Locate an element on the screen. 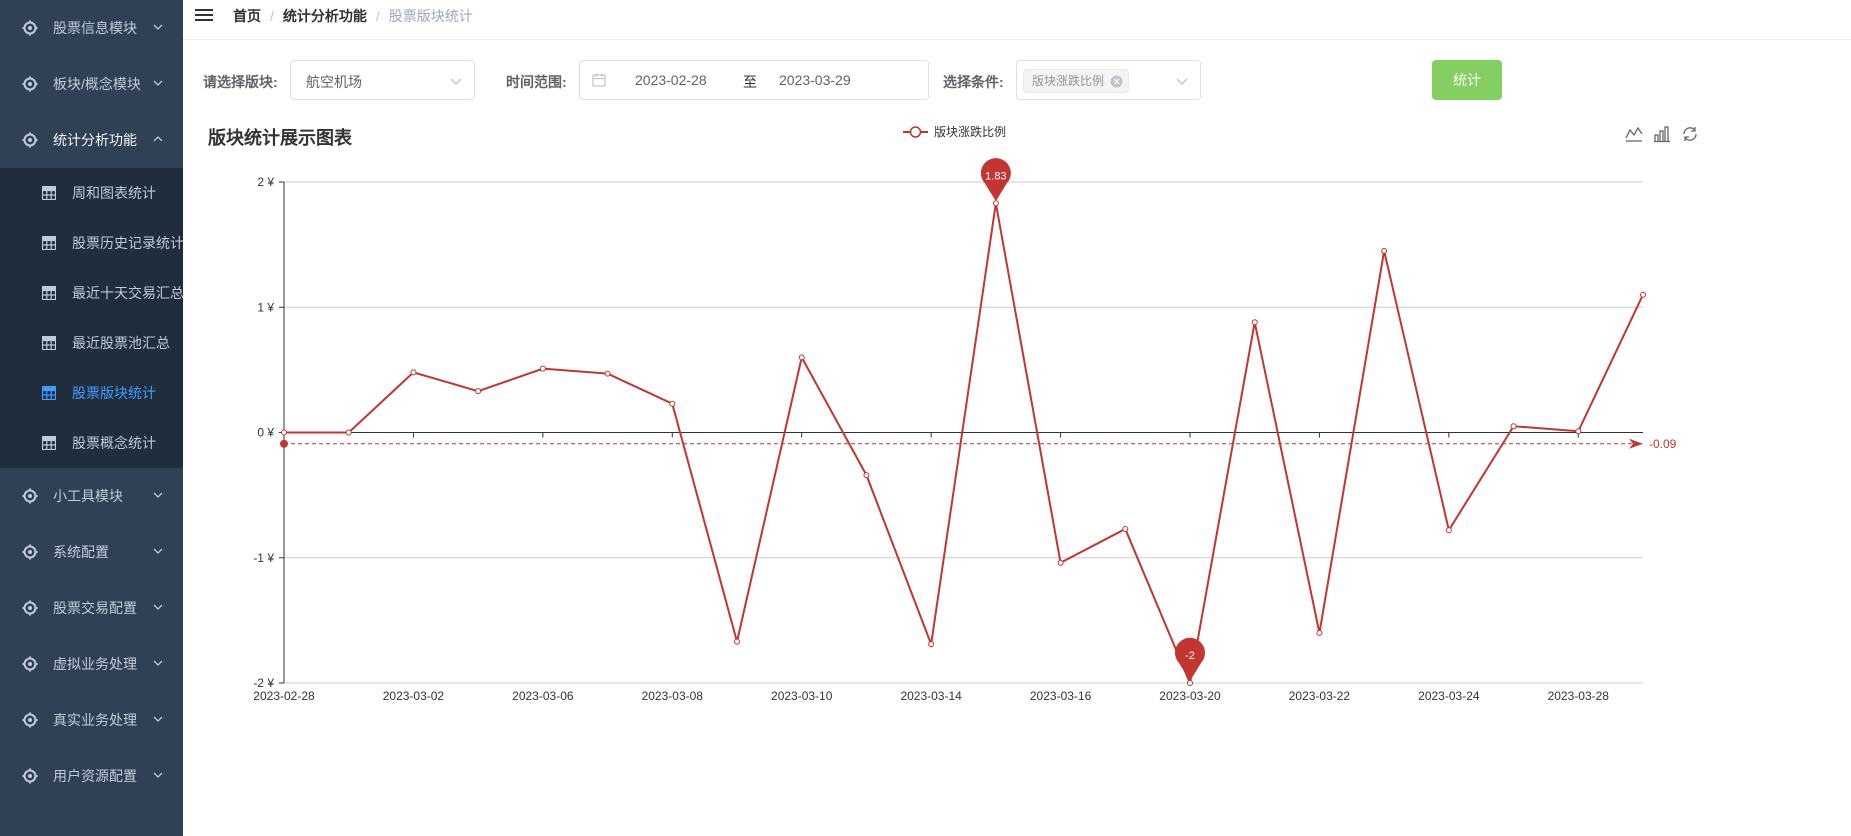 This screenshot has width=1851, height=836. sector-label: 请选择版块: is located at coordinates (240, 82).